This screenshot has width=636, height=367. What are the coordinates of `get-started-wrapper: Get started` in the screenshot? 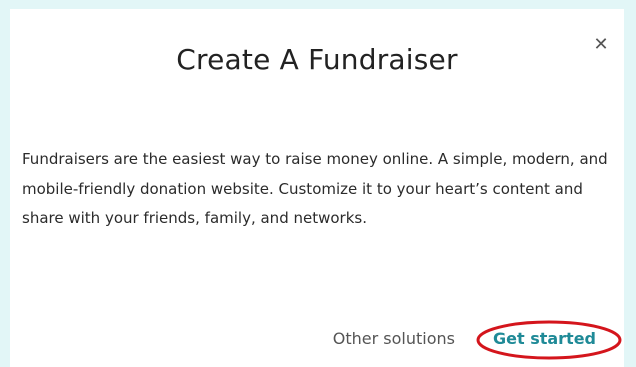 It's located at (549, 340).